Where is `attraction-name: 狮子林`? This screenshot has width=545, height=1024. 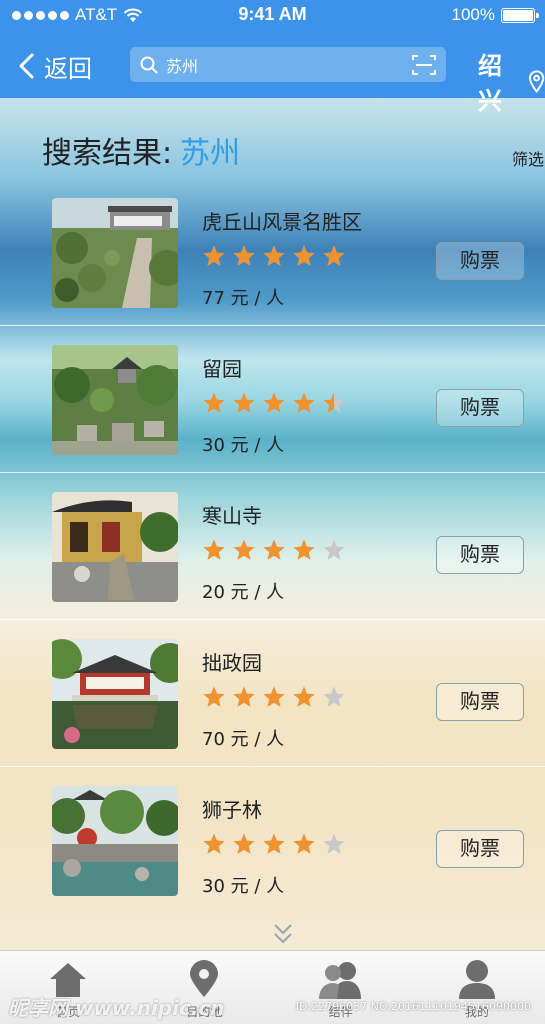 attraction-name: 狮子林 is located at coordinates (232, 810).